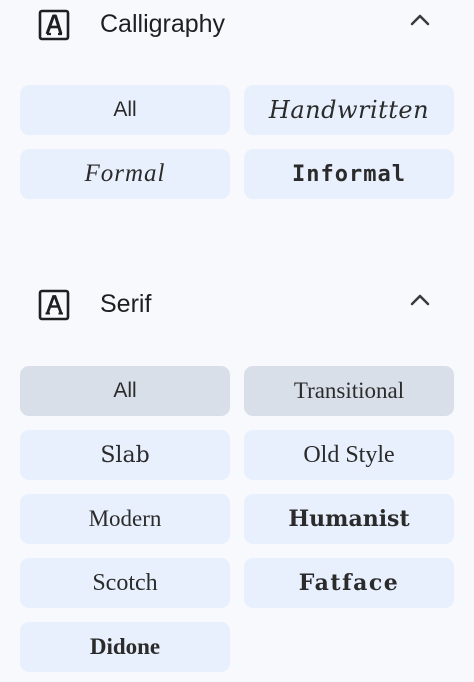  What do you see at coordinates (54, 25) in the screenshot?
I see `calligraphy-font-icon` at bounding box center [54, 25].